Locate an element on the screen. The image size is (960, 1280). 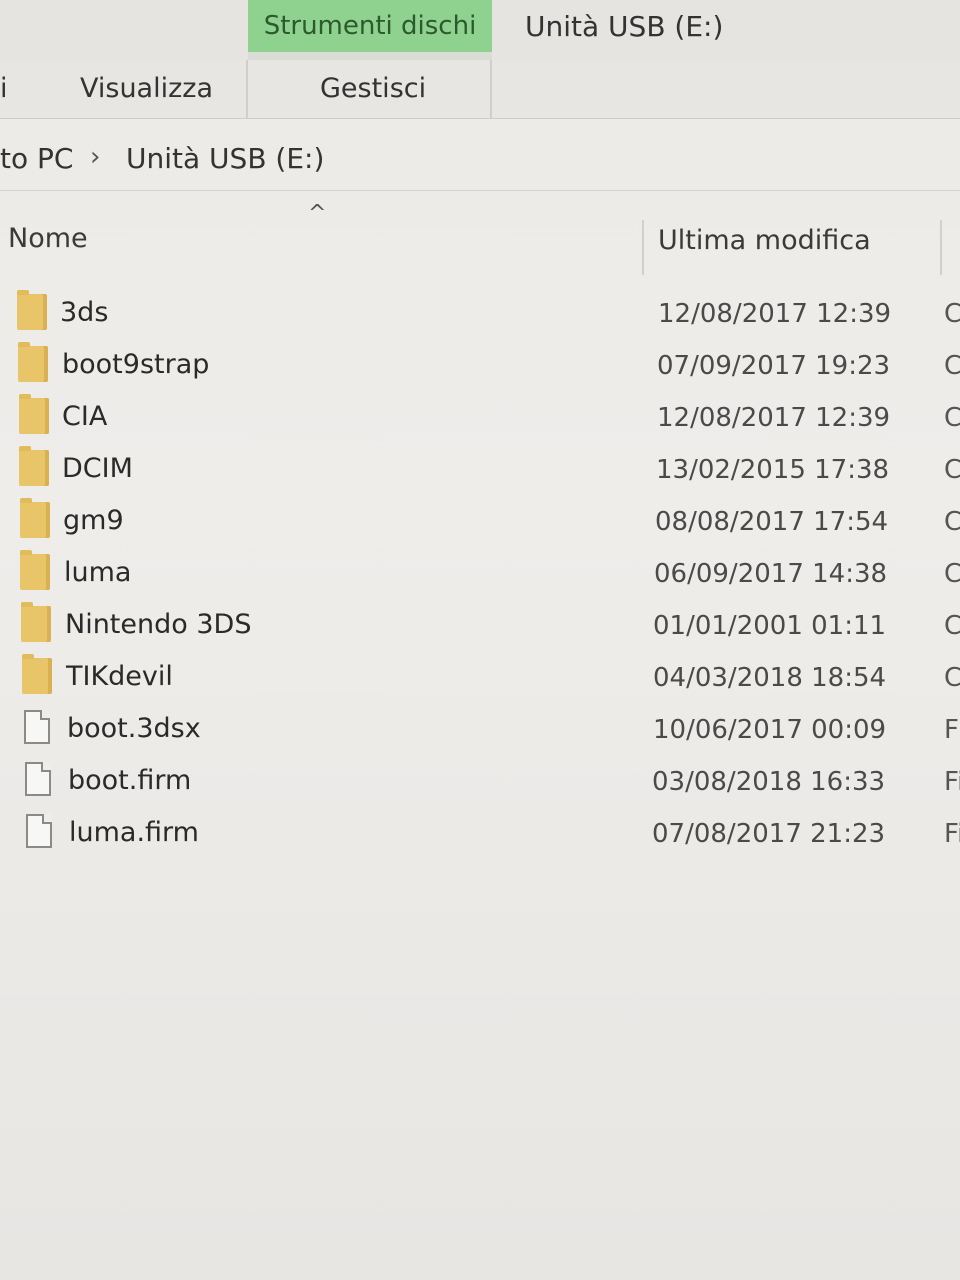
file-modified: 10/06/2017 00:09 is located at coordinates (770, 730).